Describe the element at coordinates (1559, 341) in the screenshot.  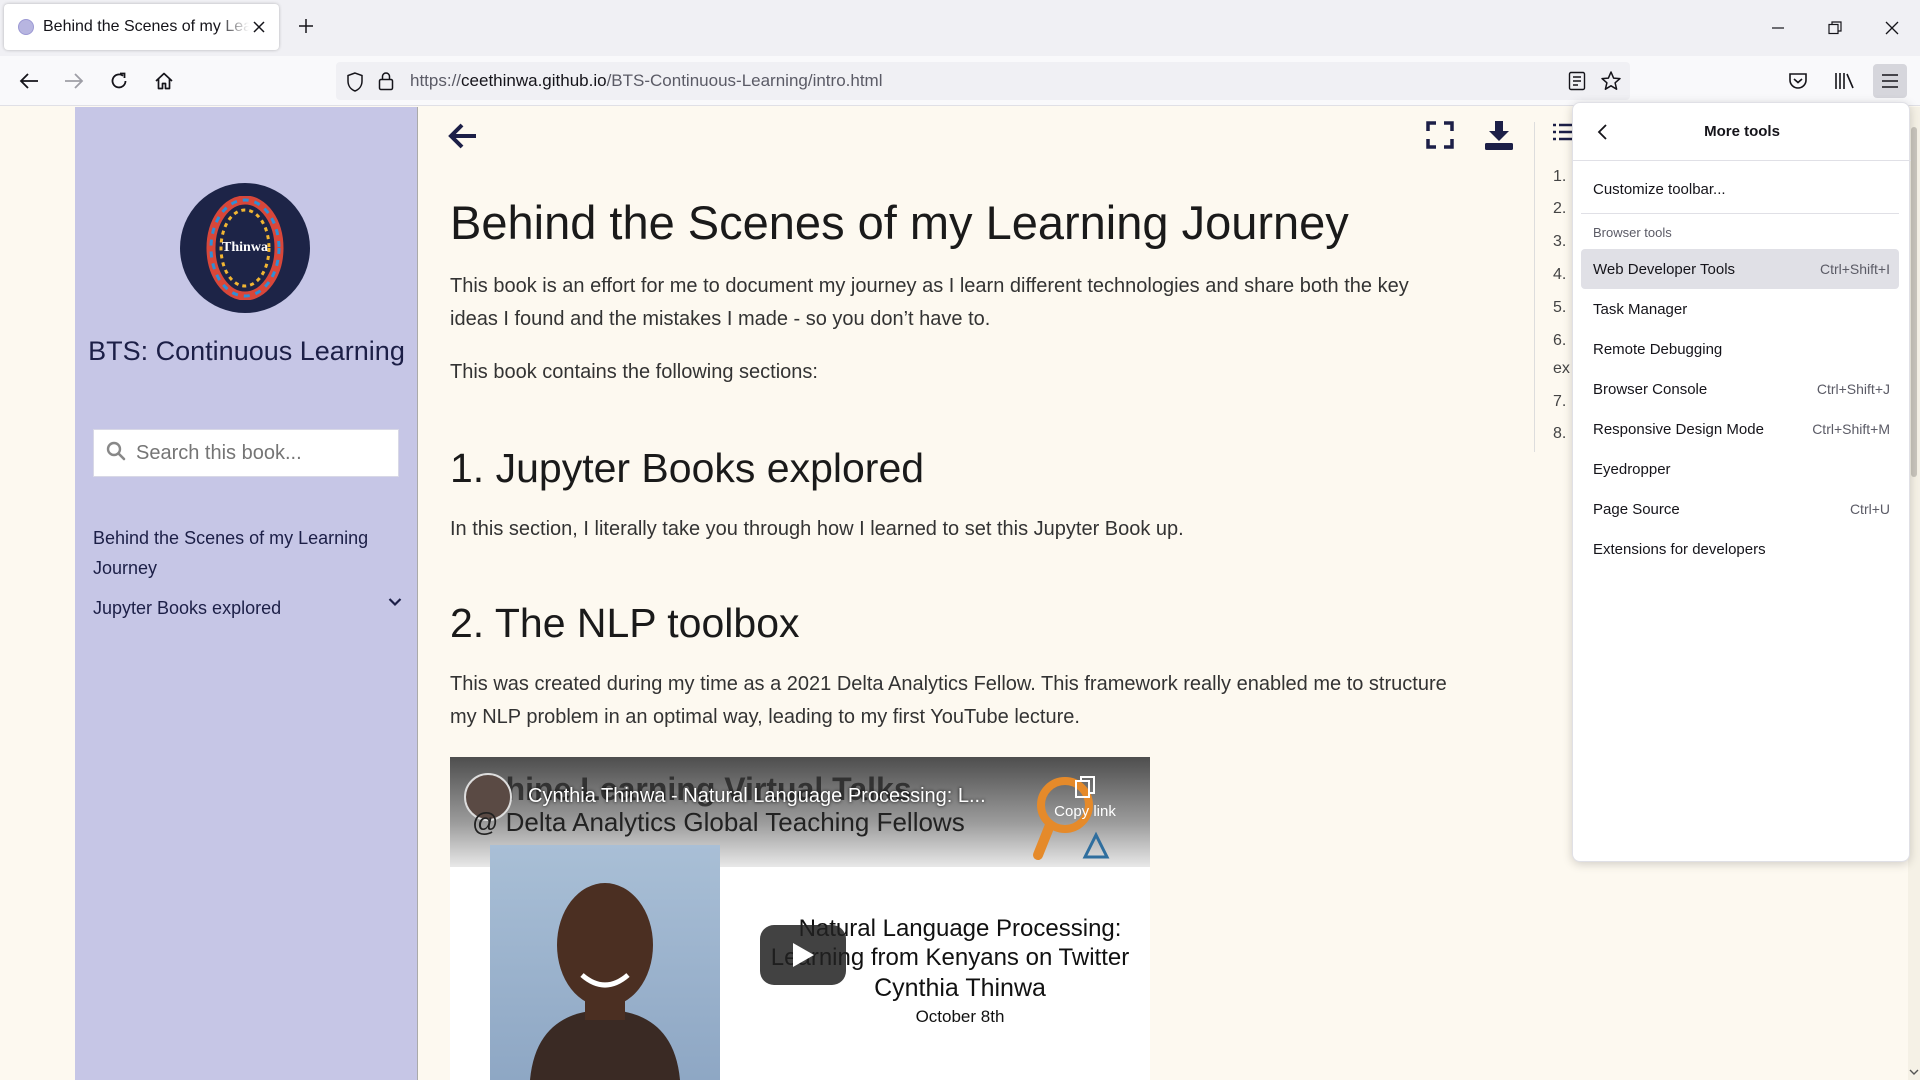
I see `toc-entry-6: 6.` at that location.